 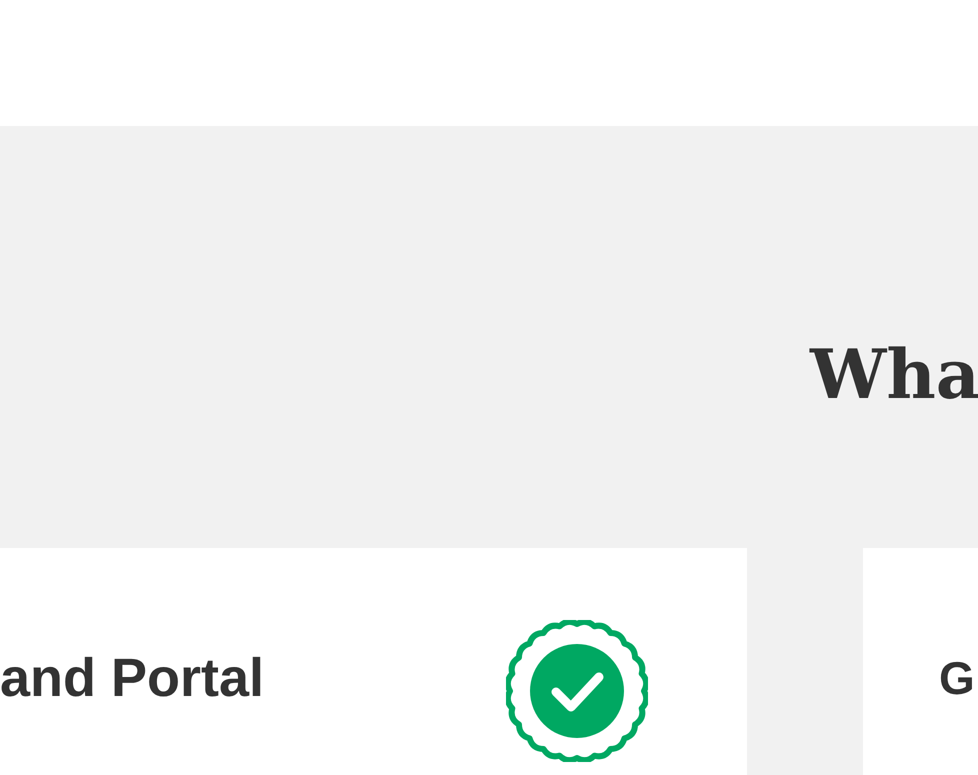 What do you see at coordinates (132, 678) in the screenshot?
I see `card-title: and Portal` at bounding box center [132, 678].